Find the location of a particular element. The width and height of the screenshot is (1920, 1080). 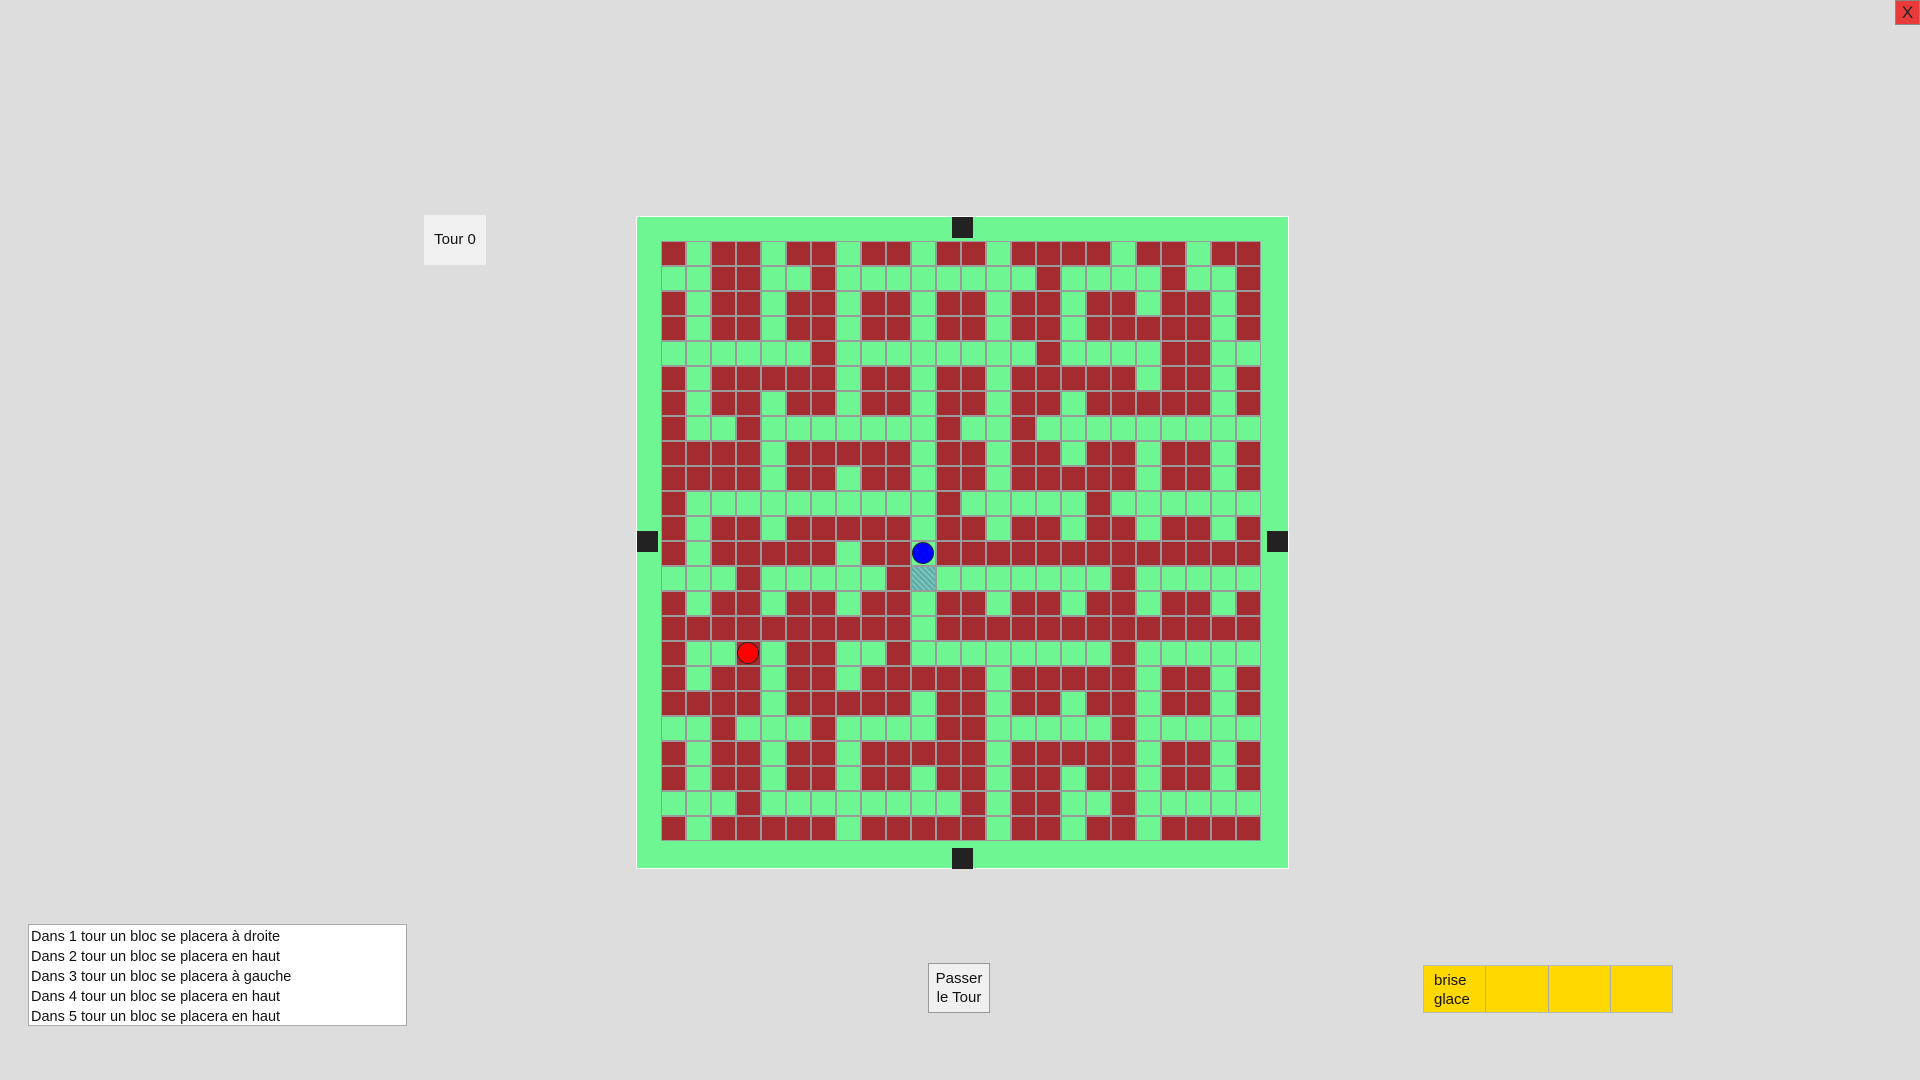

highlighted-cell is located at coordinates (923, 578).